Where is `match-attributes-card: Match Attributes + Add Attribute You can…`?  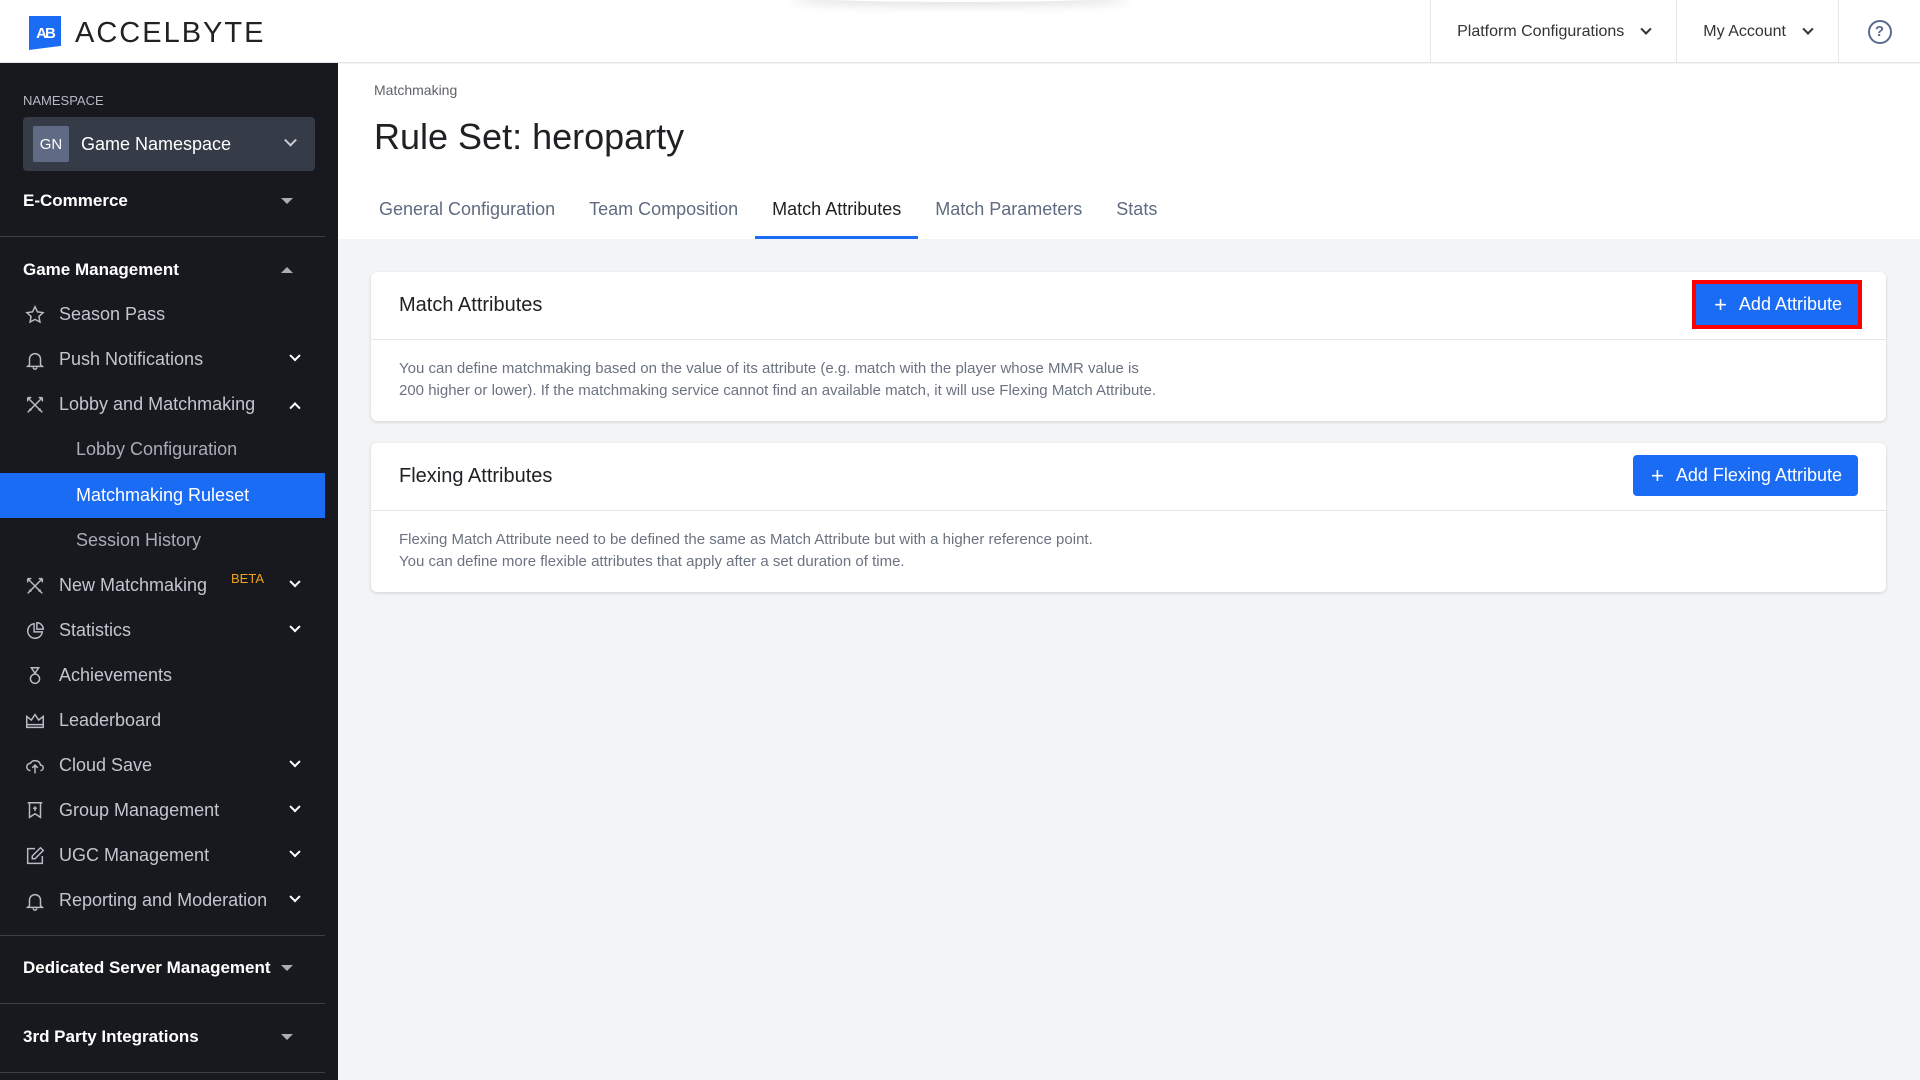
match-attributes-card: Match Attributes + Add Attribute You can… is located at coordinates (1128, 346).